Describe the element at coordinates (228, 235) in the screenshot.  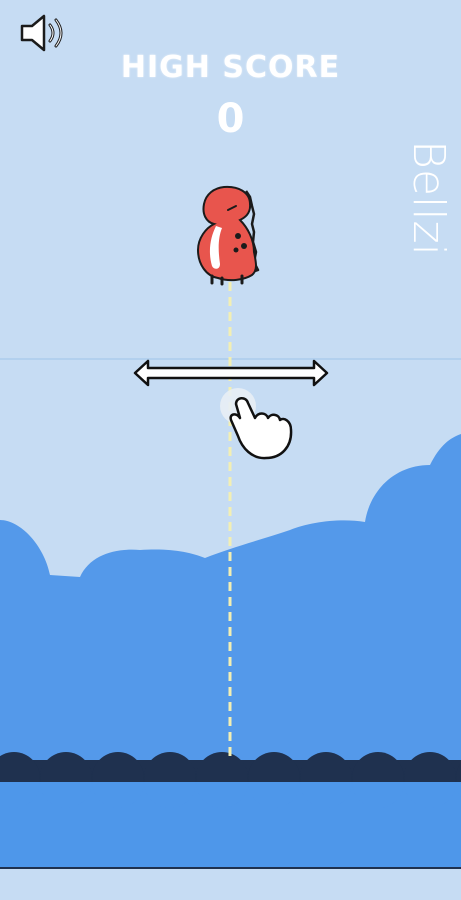
I see `red-dinosaur` at that location.